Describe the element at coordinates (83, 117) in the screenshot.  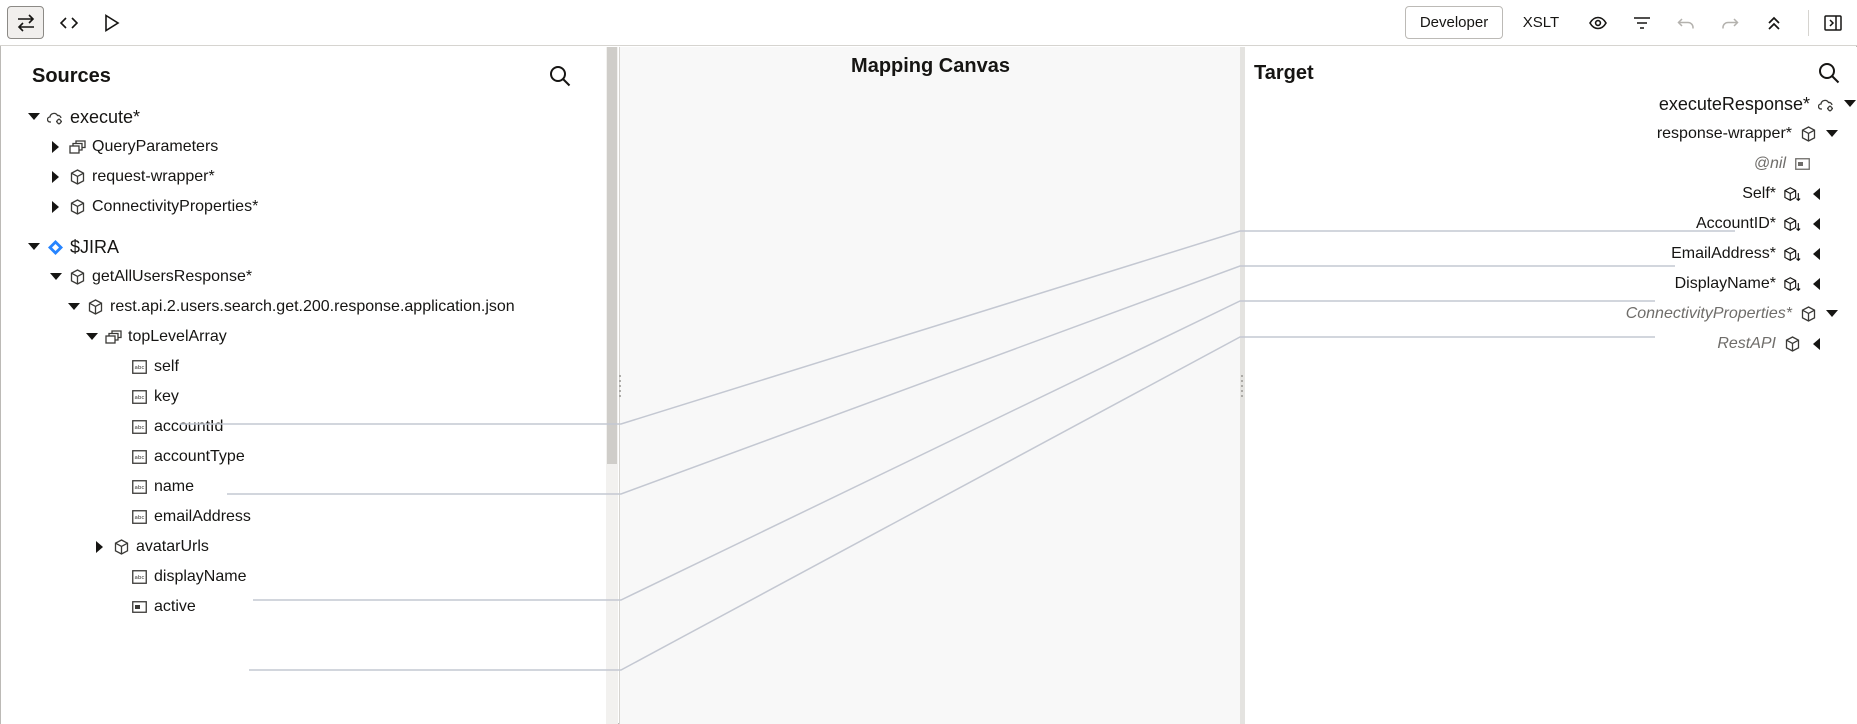
I see `tree-node-execute: execute *` at that location.